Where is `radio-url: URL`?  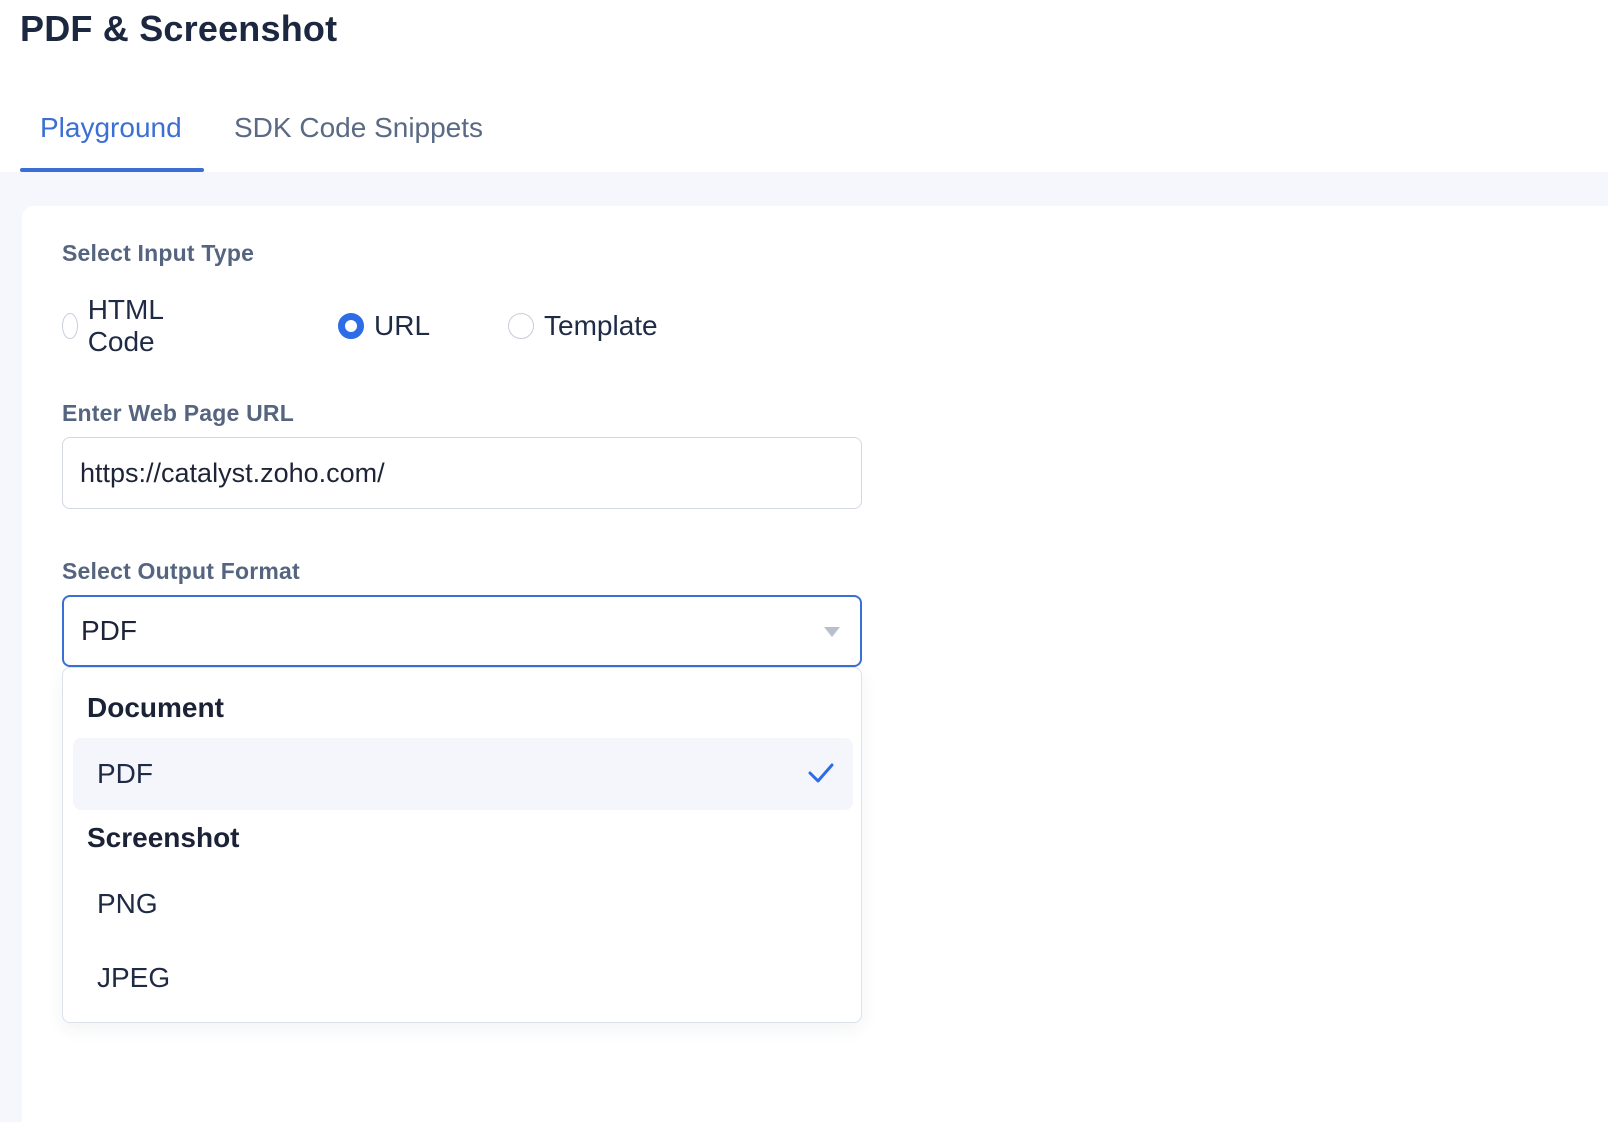
radio-url: URL is located at coordinates (384, 326).